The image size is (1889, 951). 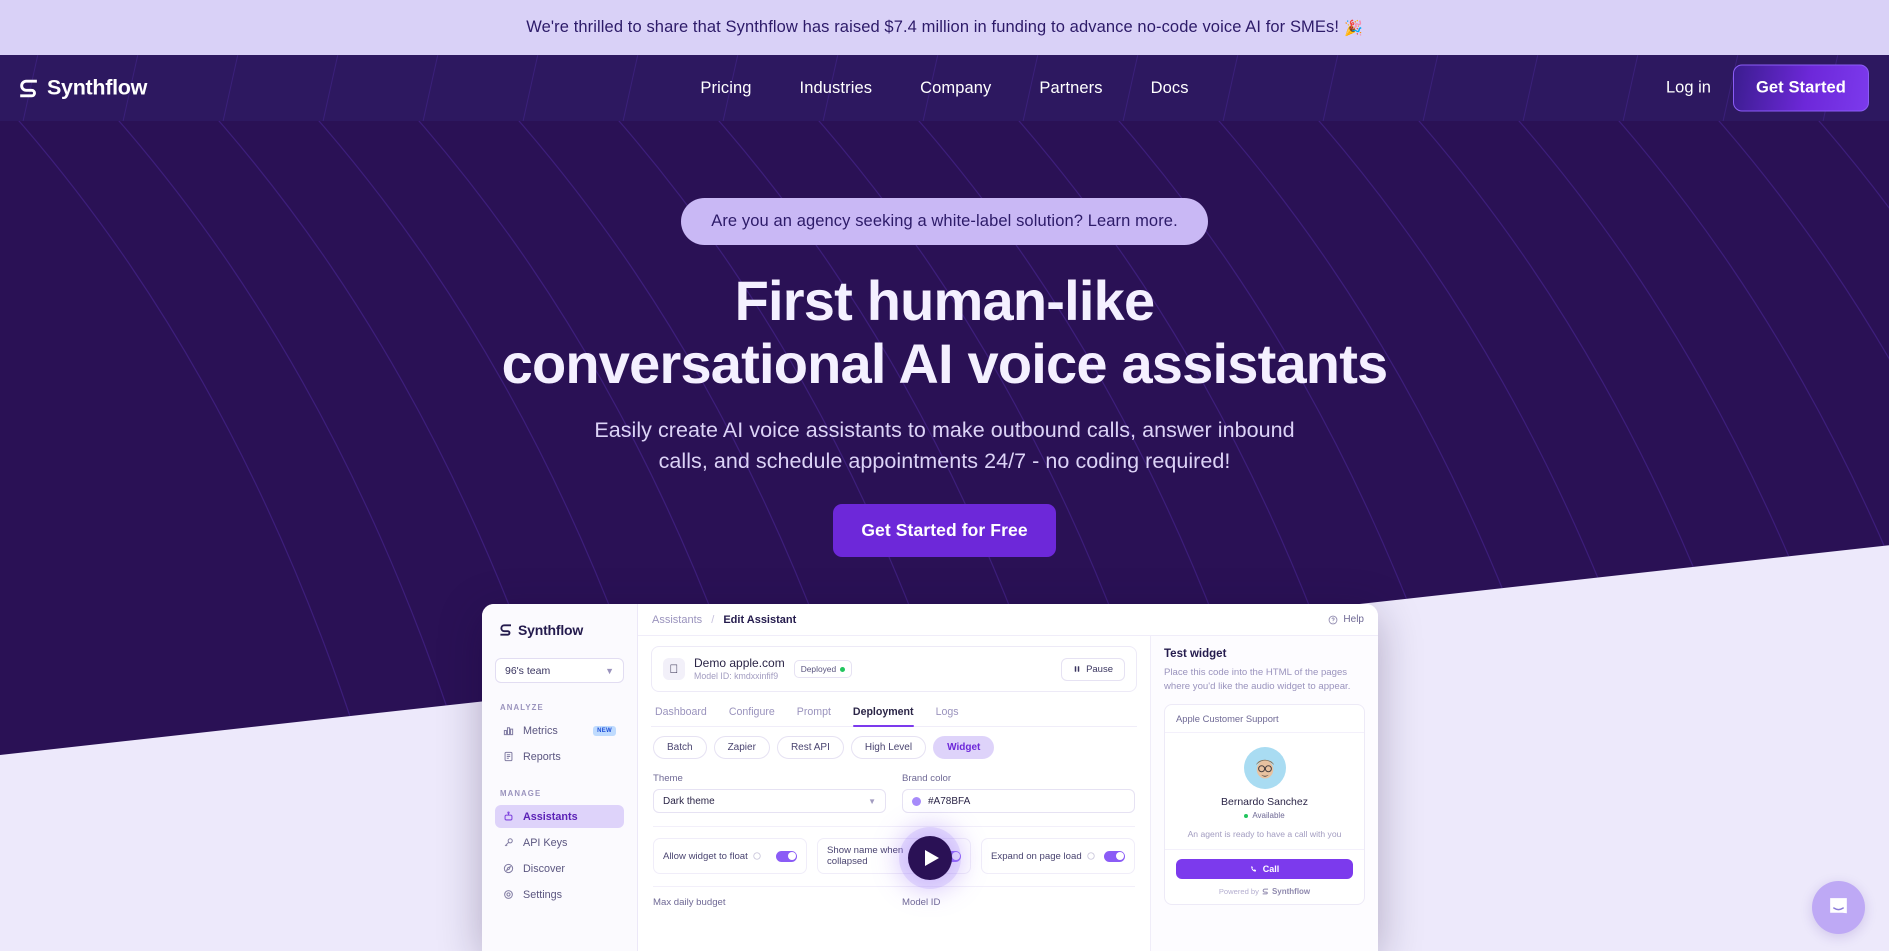 What do you see at coordinates (736, 676) in the screenshot?
I see `assistant-model-id: Model ID: kmdxxinfif9` at bounding box center [736, 676].